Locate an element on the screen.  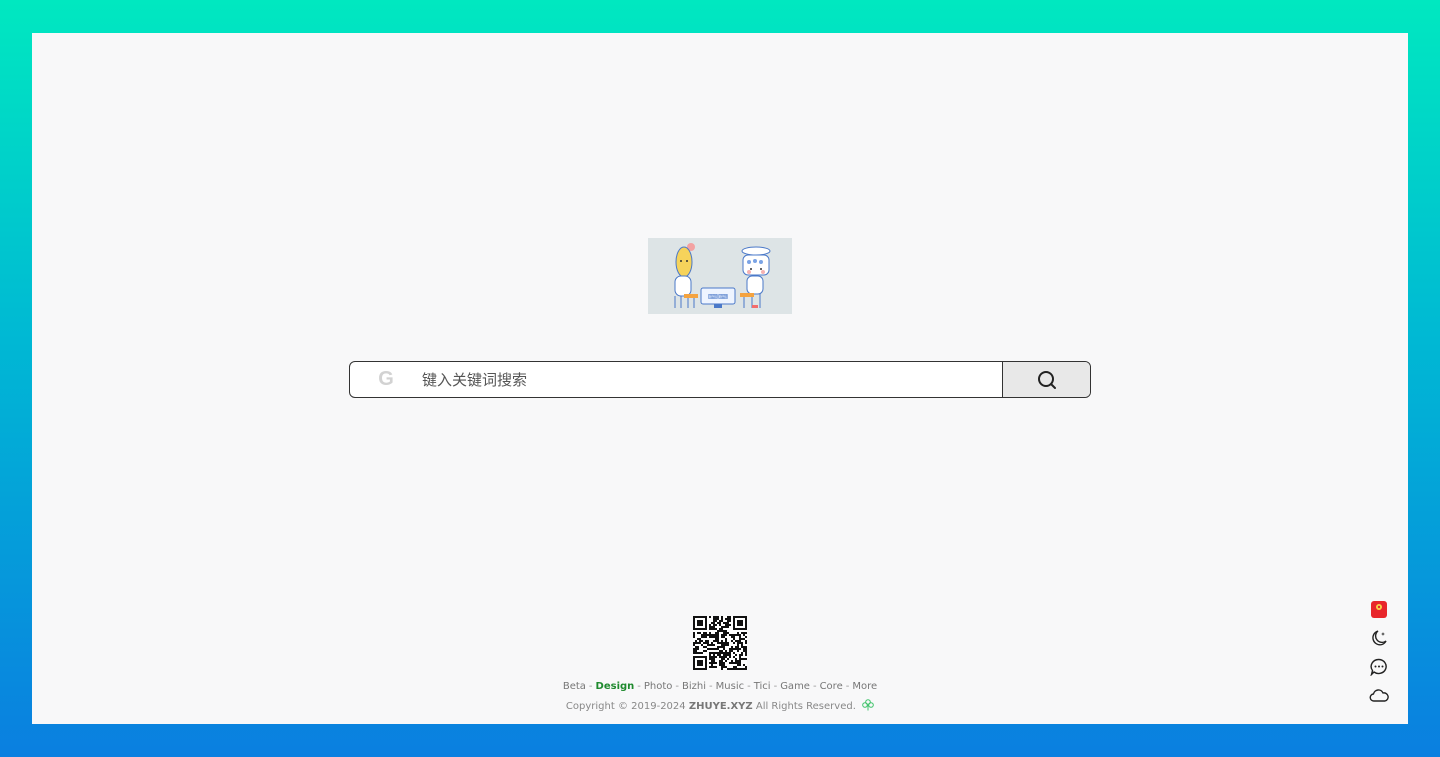
copyright-suffix: All Rights Reserved. is located at coordinates (805, 706).